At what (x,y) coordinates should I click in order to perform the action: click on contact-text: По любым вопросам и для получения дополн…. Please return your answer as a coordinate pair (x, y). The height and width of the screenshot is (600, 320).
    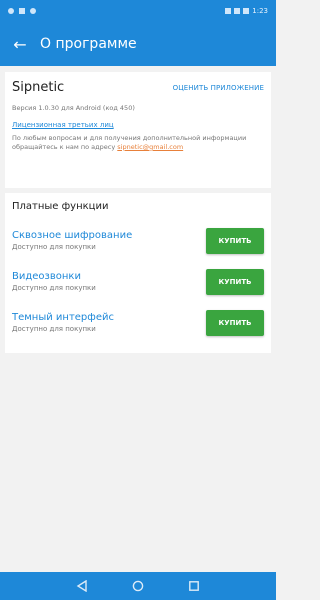
    Looking at the image, I should click on (138, 143).